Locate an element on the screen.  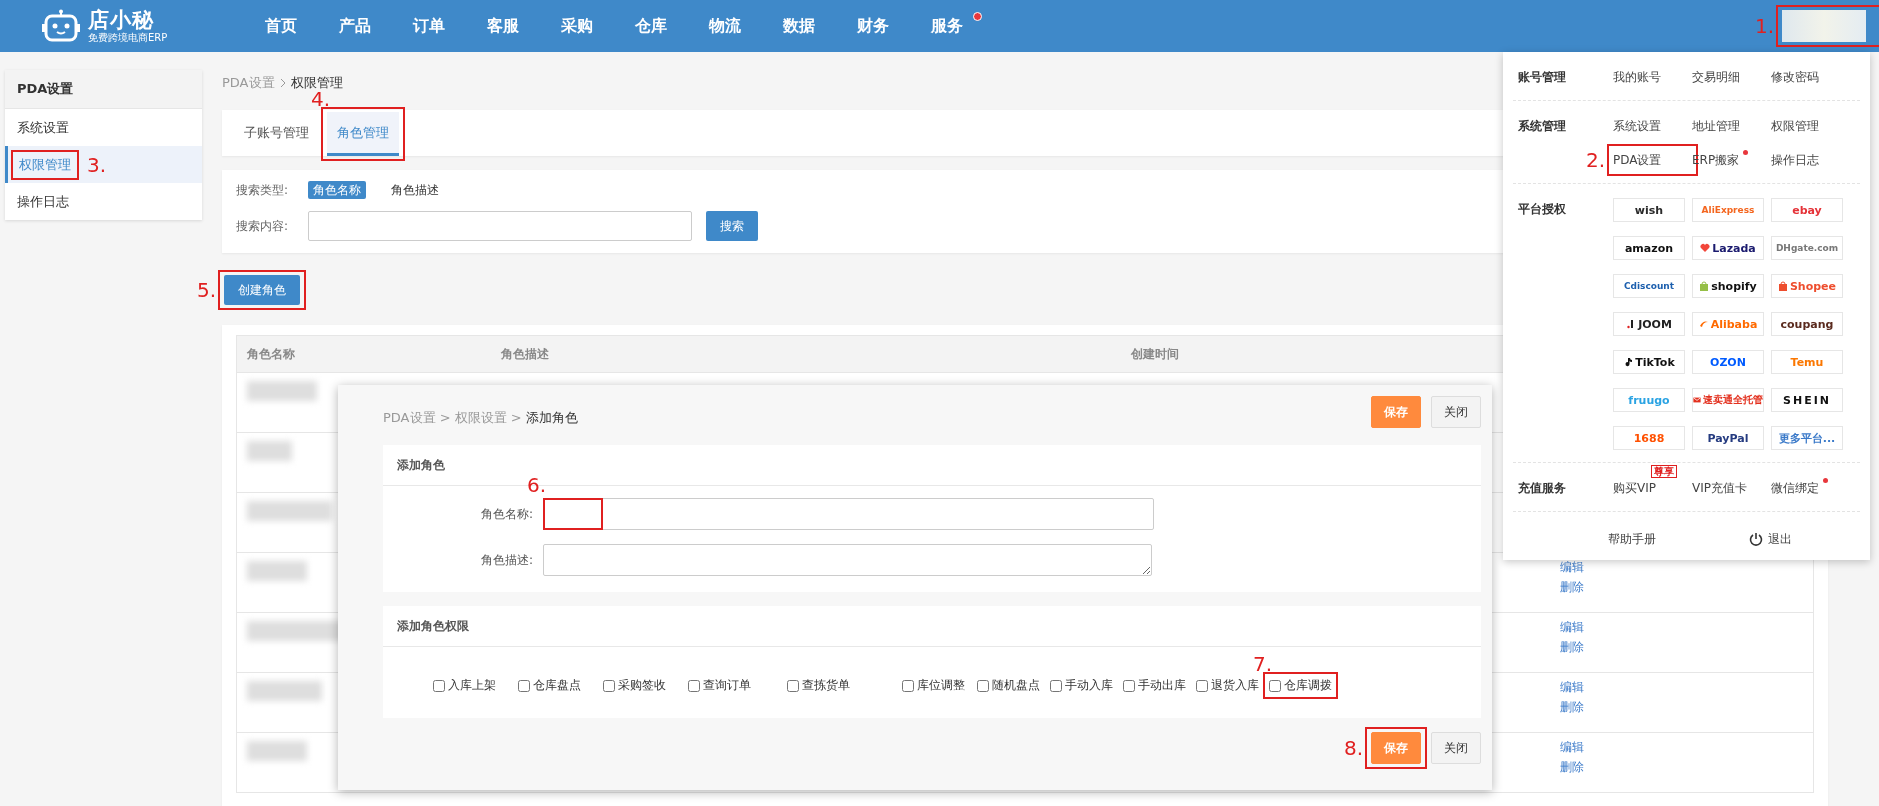
platform-tile: DHgate.com is located at coordinates (1807, 248).